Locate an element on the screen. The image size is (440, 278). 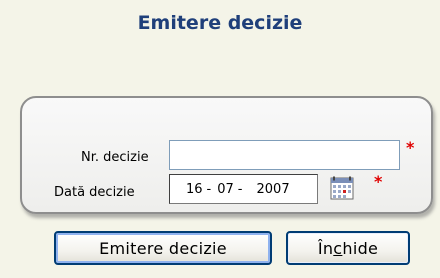
emitere-decizie-button-label: Emitere decizie is located at coordinates (163, 248).